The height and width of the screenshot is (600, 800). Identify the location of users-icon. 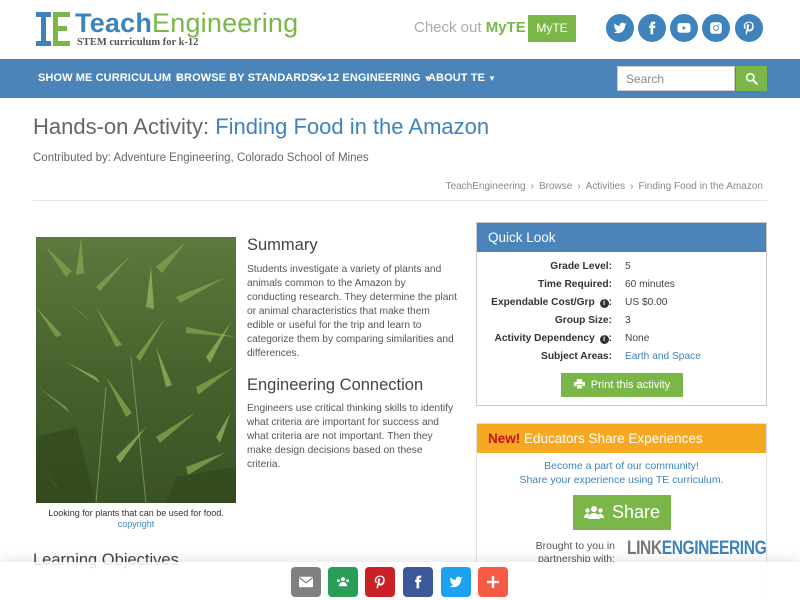
(593, 512).